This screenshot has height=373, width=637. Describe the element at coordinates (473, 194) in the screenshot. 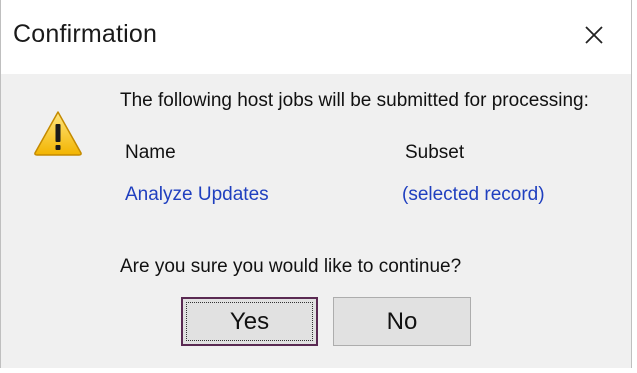

I see `job-subset-cell: (selected record)` at that location.